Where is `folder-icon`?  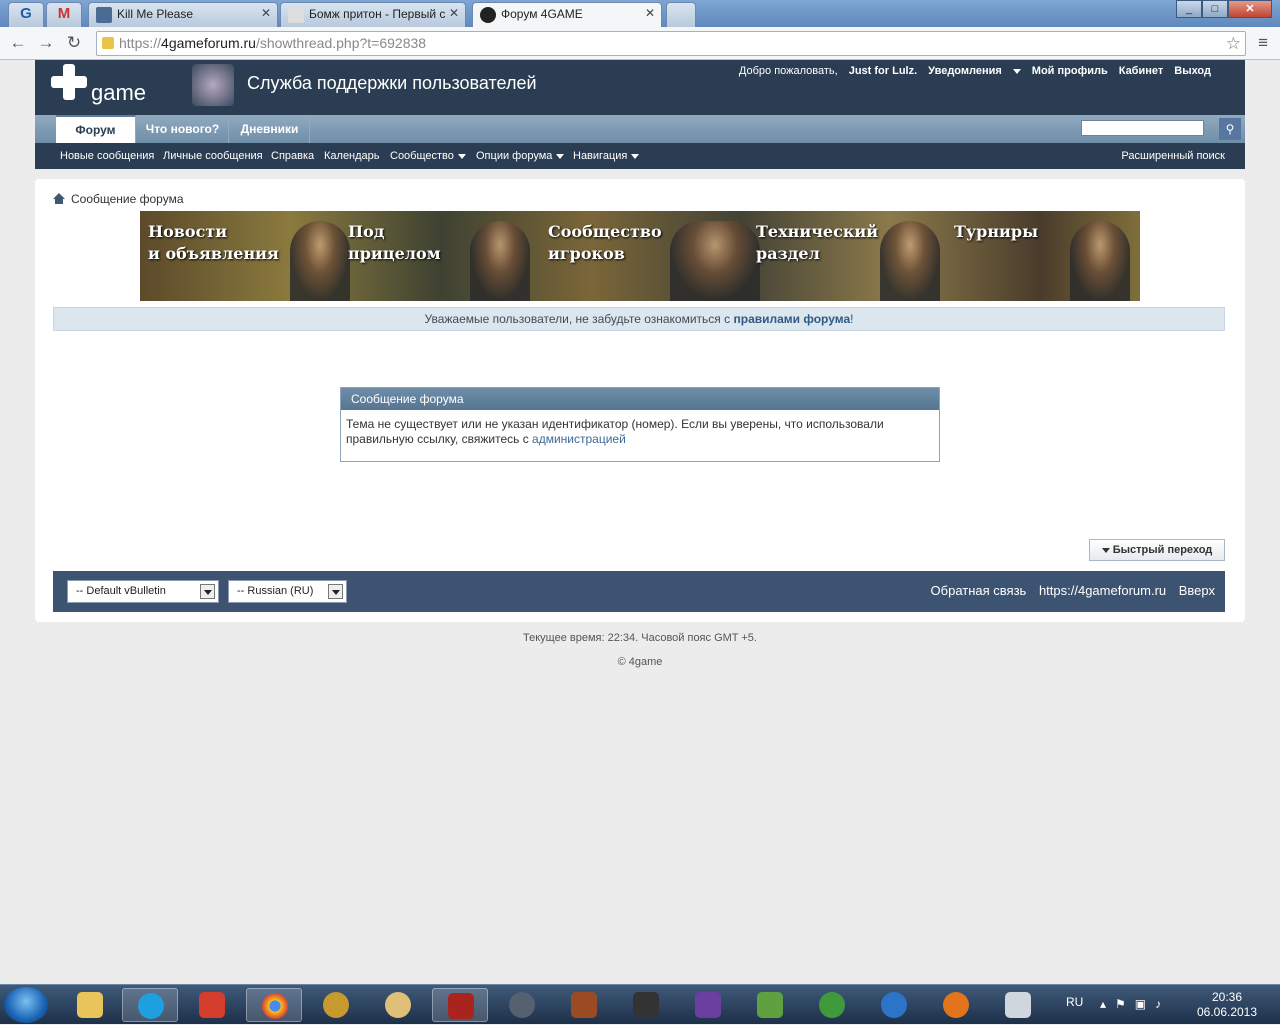
folder-icon is located at coordinates (90, 1005).